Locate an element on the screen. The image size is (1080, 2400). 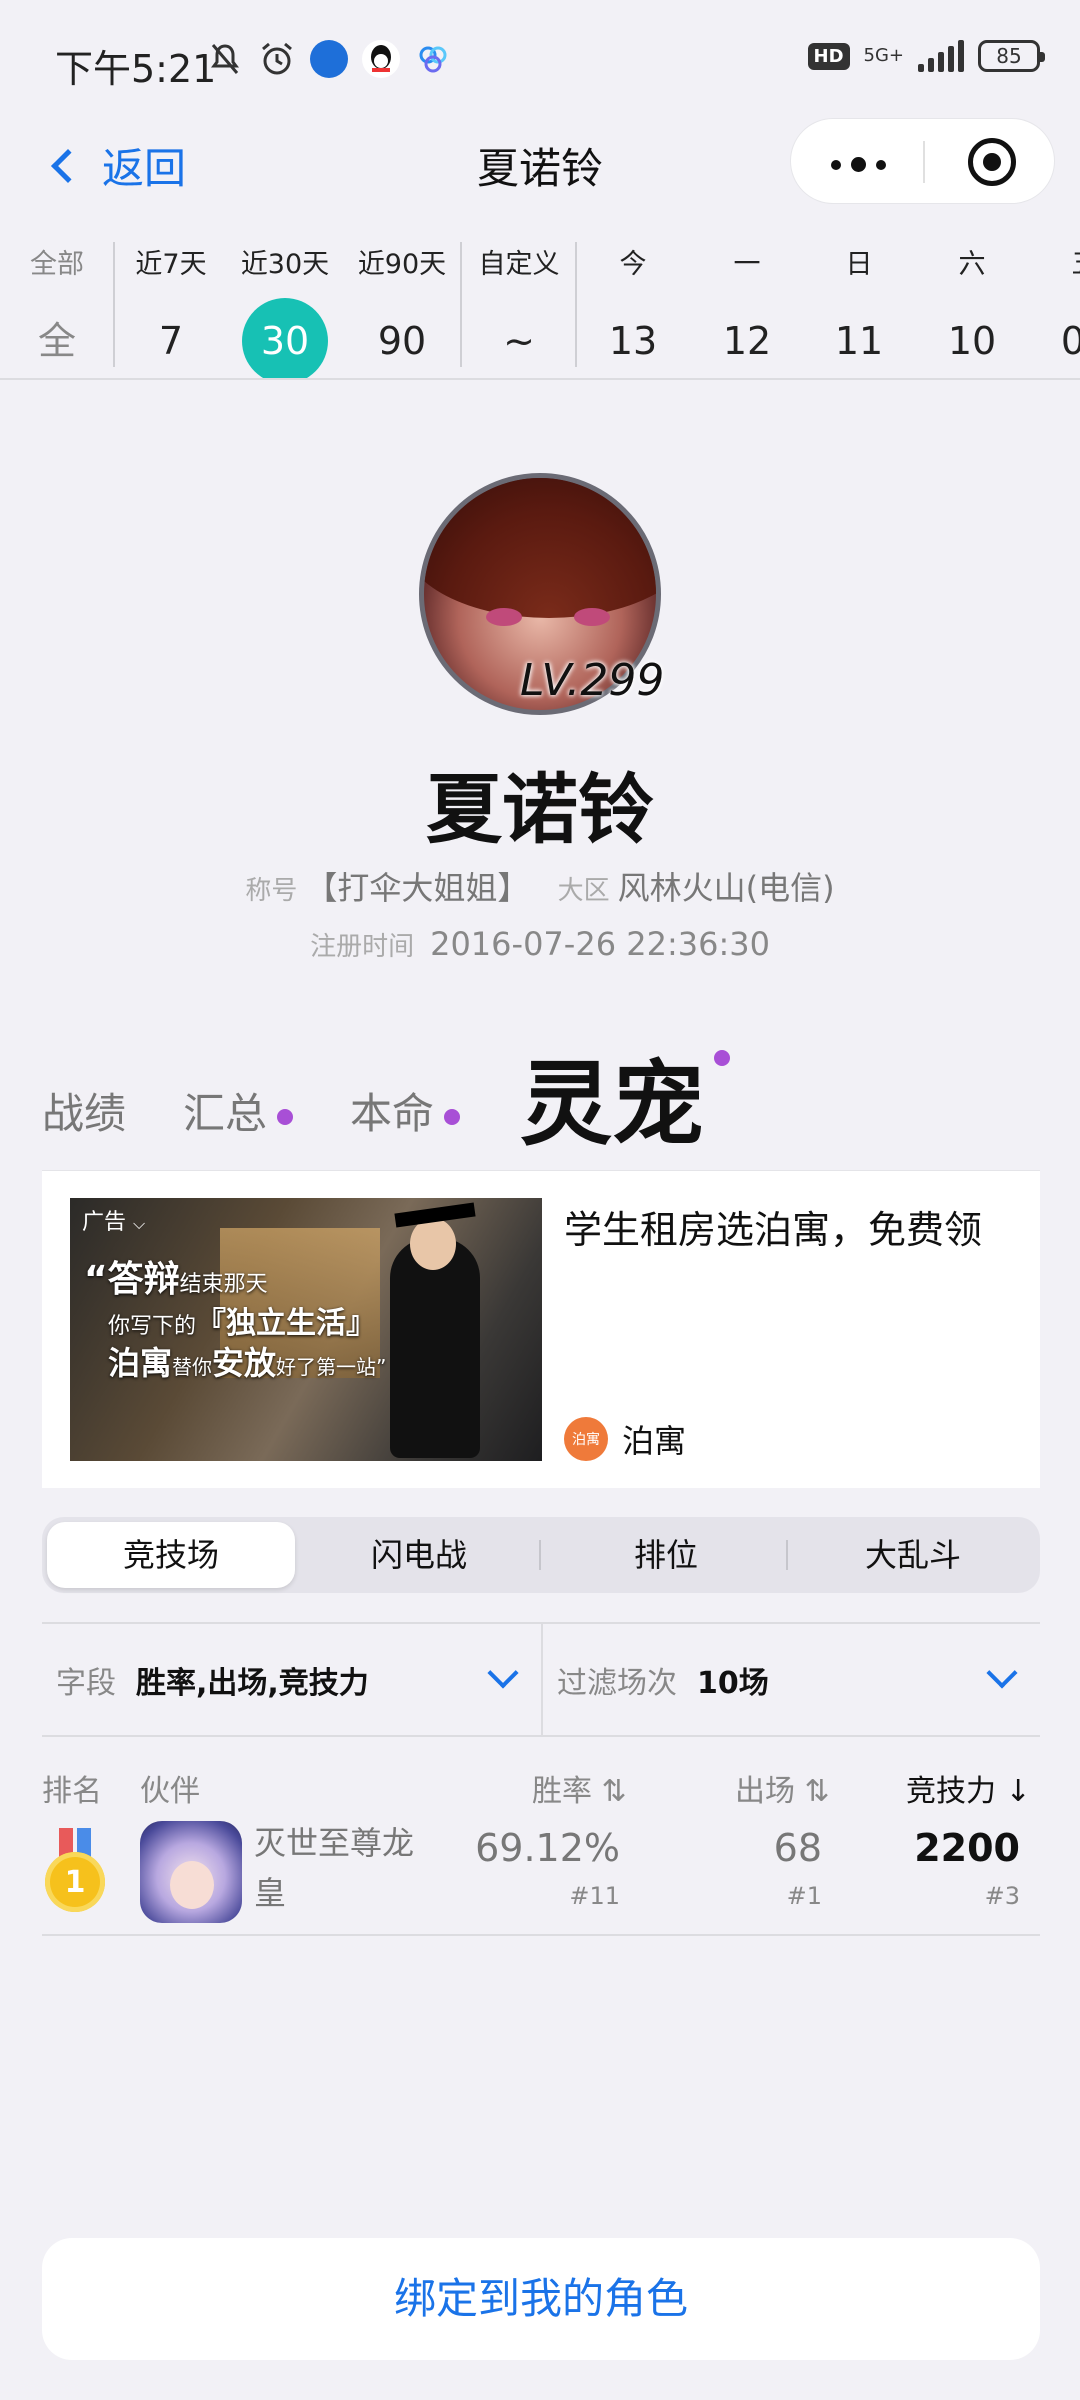
mode-brawl: 大乱斗 is located at coordinates (913, 1555).